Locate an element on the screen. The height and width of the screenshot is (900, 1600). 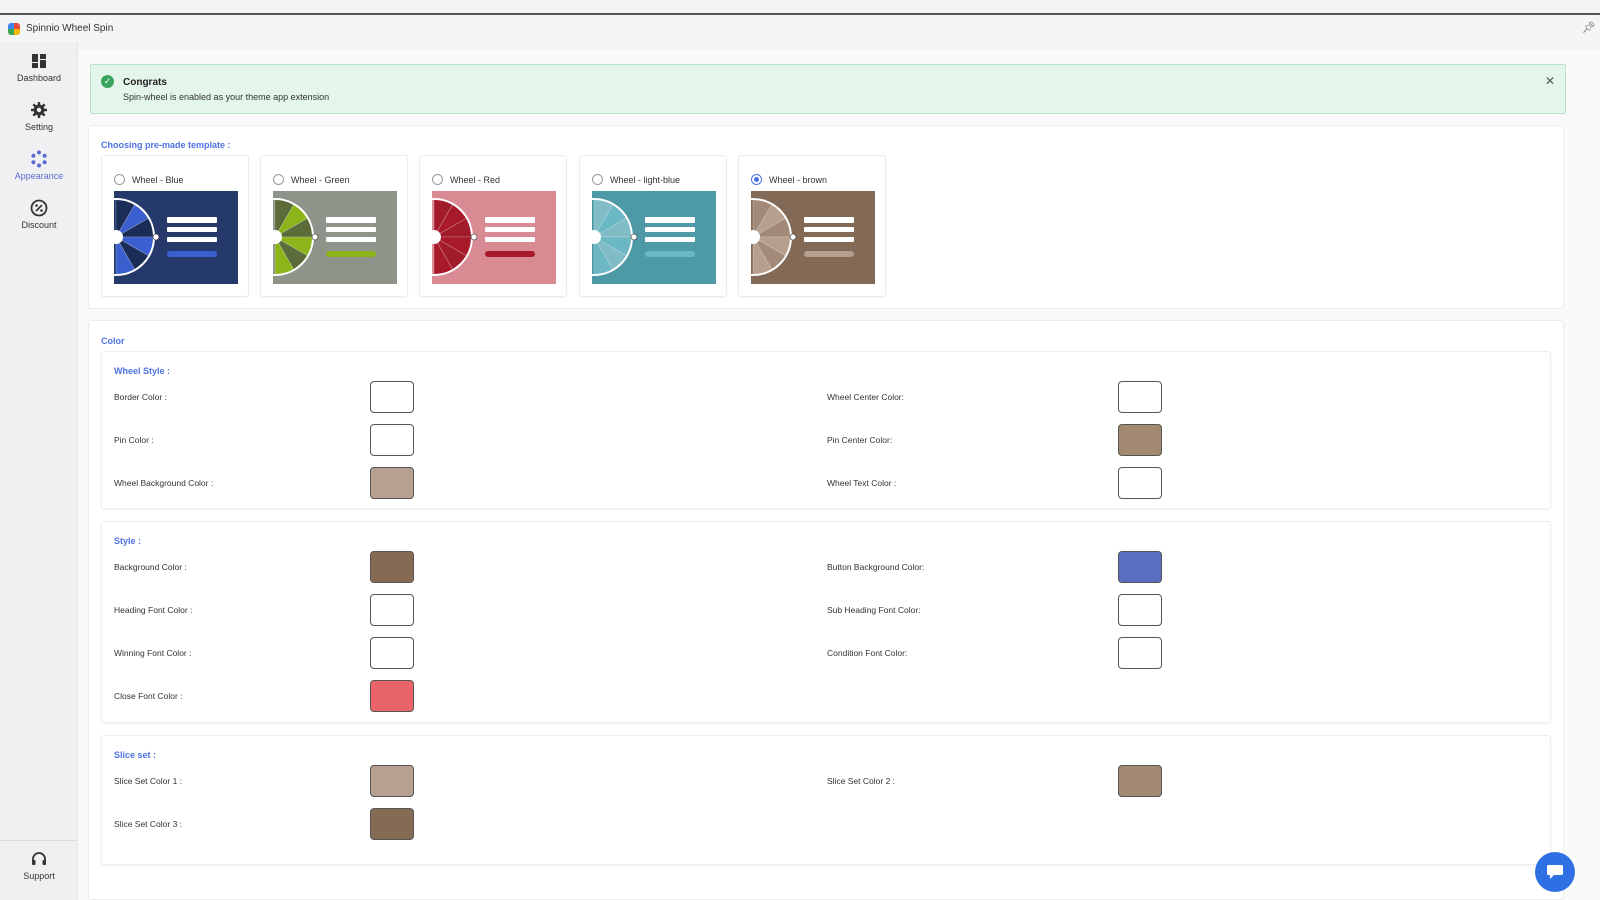
color-field-label: Background Color : is located at coordinates (150, 567).